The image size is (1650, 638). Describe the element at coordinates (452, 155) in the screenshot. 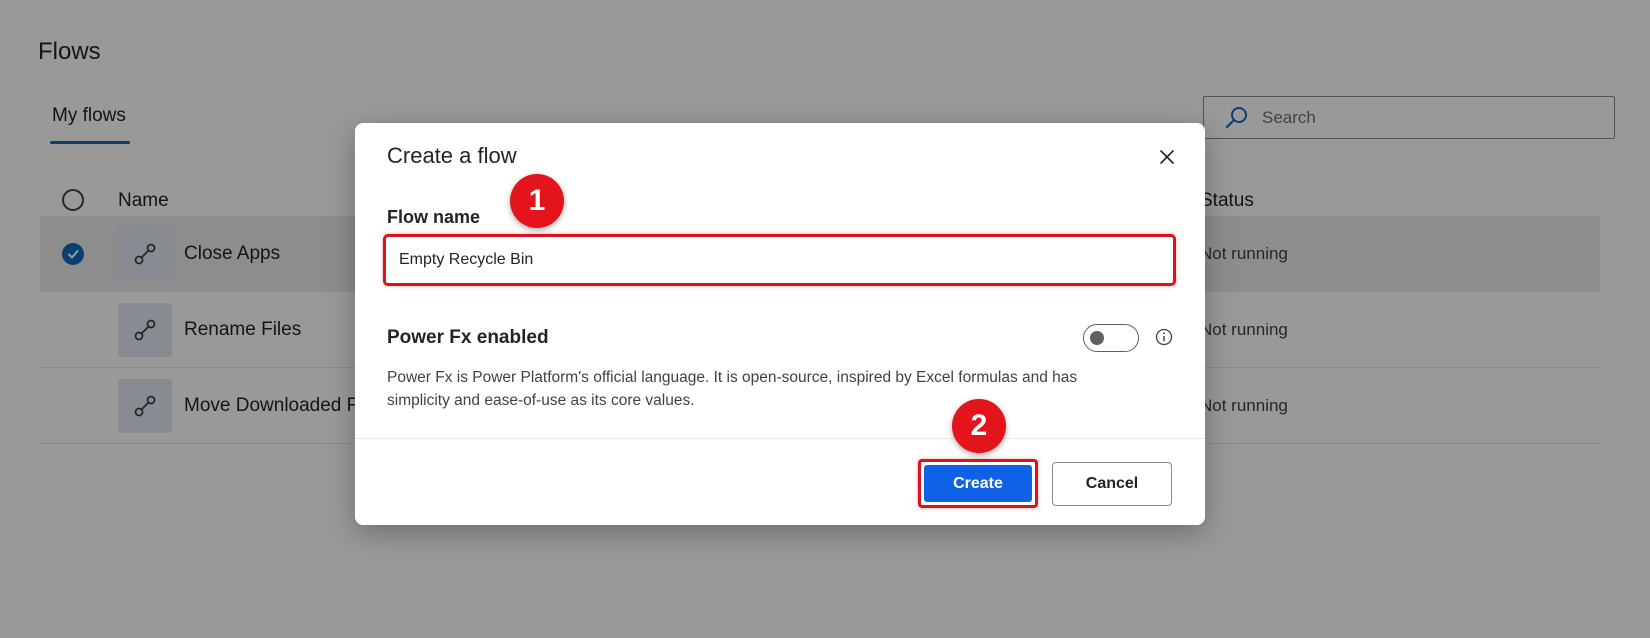

I see `dialog-title: Create a flow` at that location.